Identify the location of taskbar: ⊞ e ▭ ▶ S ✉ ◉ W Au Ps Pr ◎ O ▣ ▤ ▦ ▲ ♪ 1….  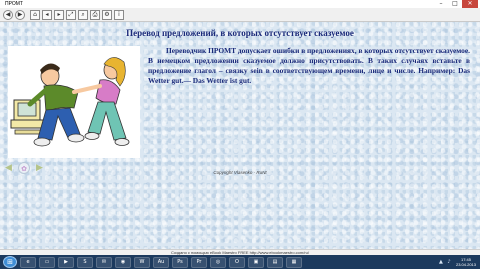
(240, 262).